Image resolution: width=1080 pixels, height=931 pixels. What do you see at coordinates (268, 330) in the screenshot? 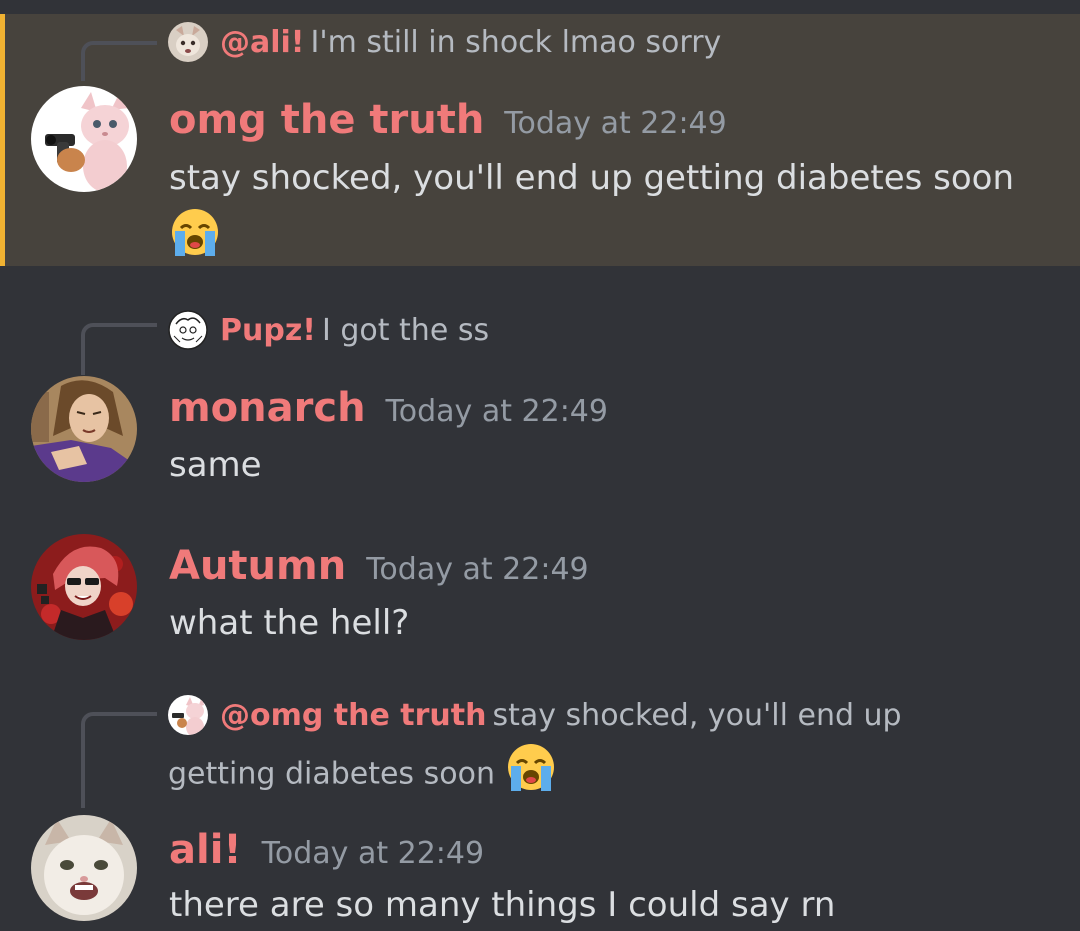
I see `reply-author: Pupz!` at bounding box center [268, 330].